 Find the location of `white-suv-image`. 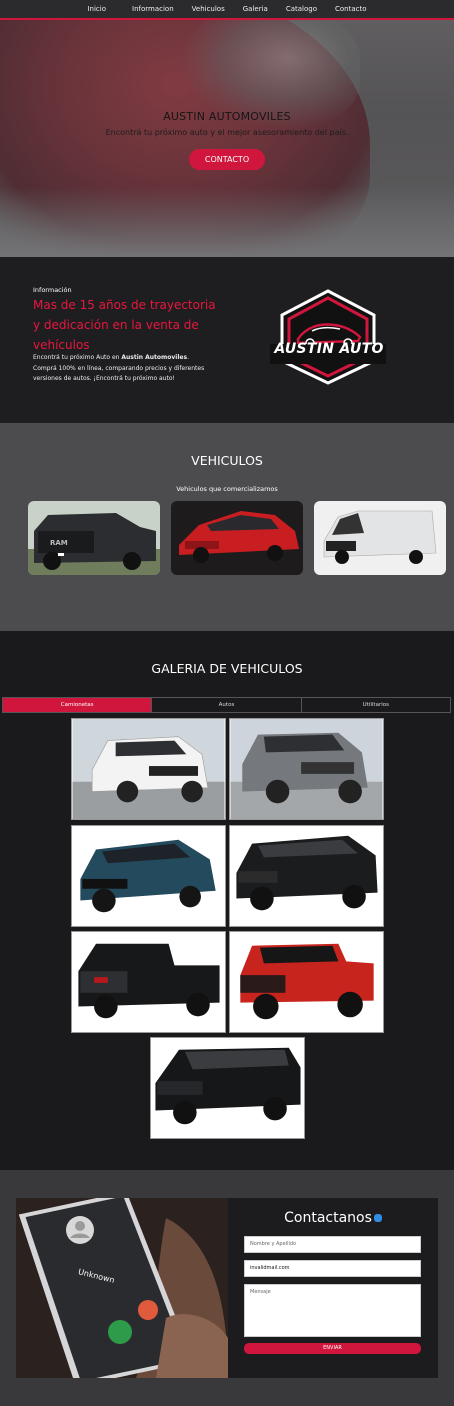

white-suv-image is located at coordinates (148, 769).